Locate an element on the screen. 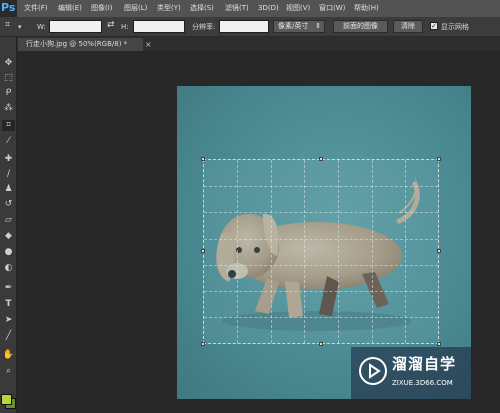  height-label: H: is located at coordinates (125, 27).